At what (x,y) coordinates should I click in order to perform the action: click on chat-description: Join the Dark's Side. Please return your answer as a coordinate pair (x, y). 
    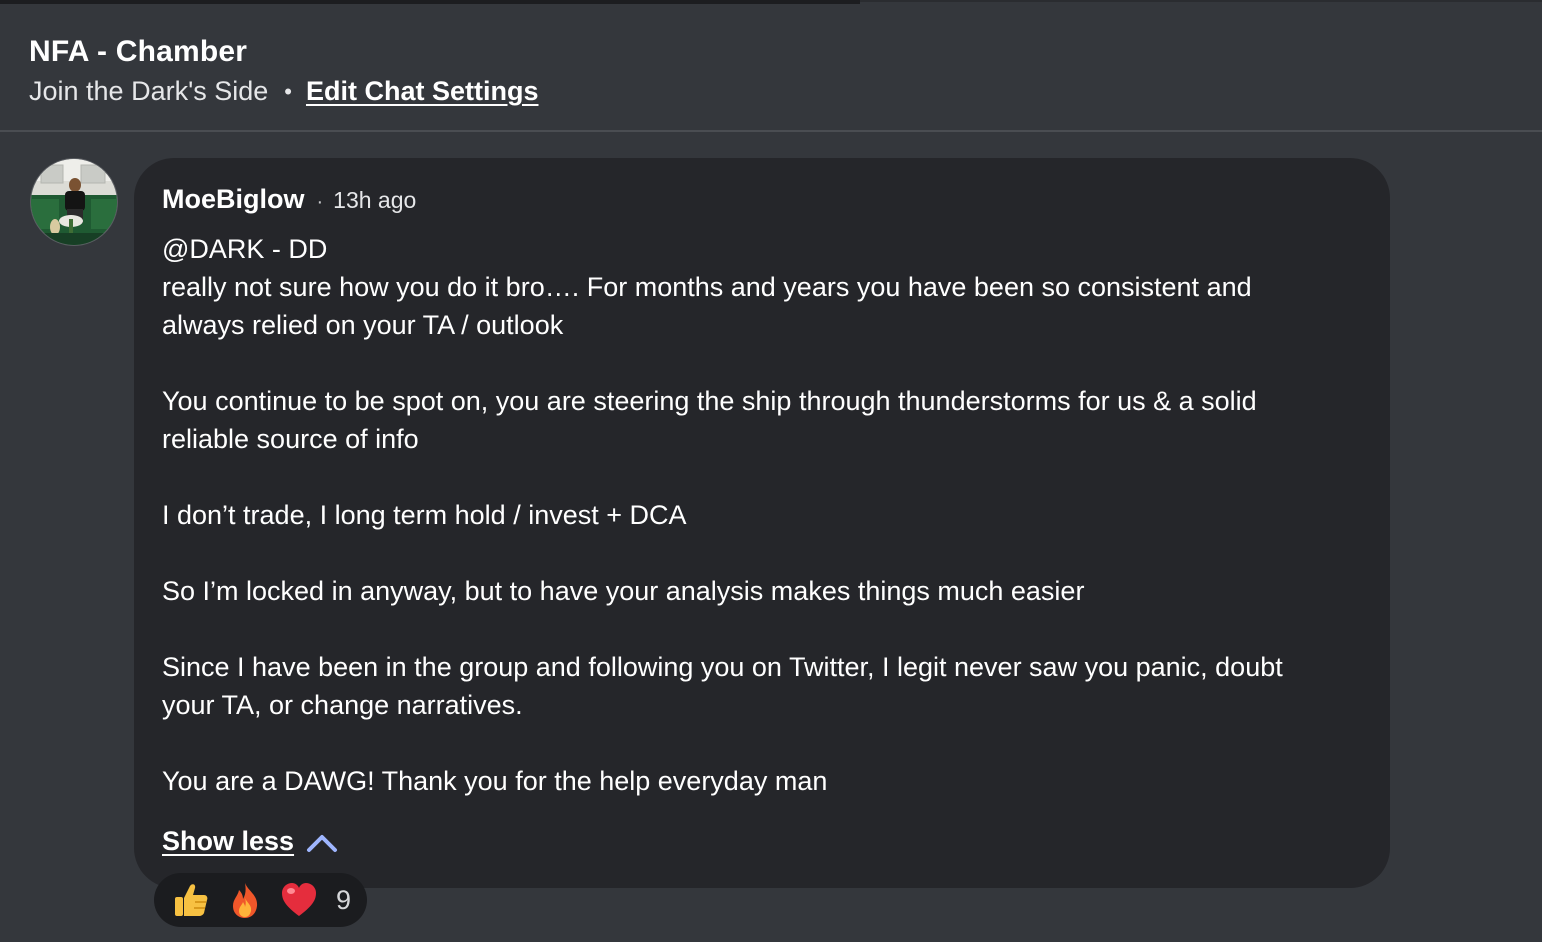
    Looking at the image, I should click on (149, 91).